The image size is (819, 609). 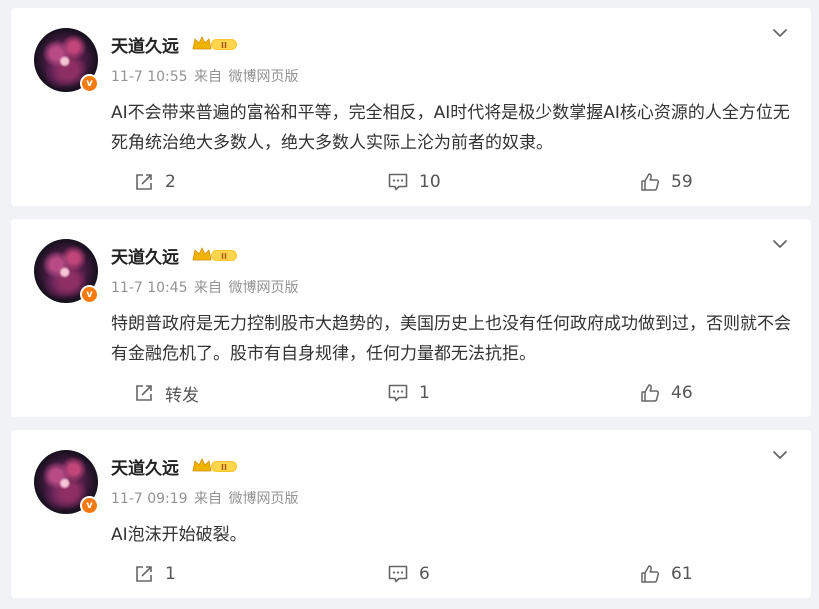 I want to click on post-meta: 11-7 10:45 来自 微博网页版, so click(x=204, y=287).